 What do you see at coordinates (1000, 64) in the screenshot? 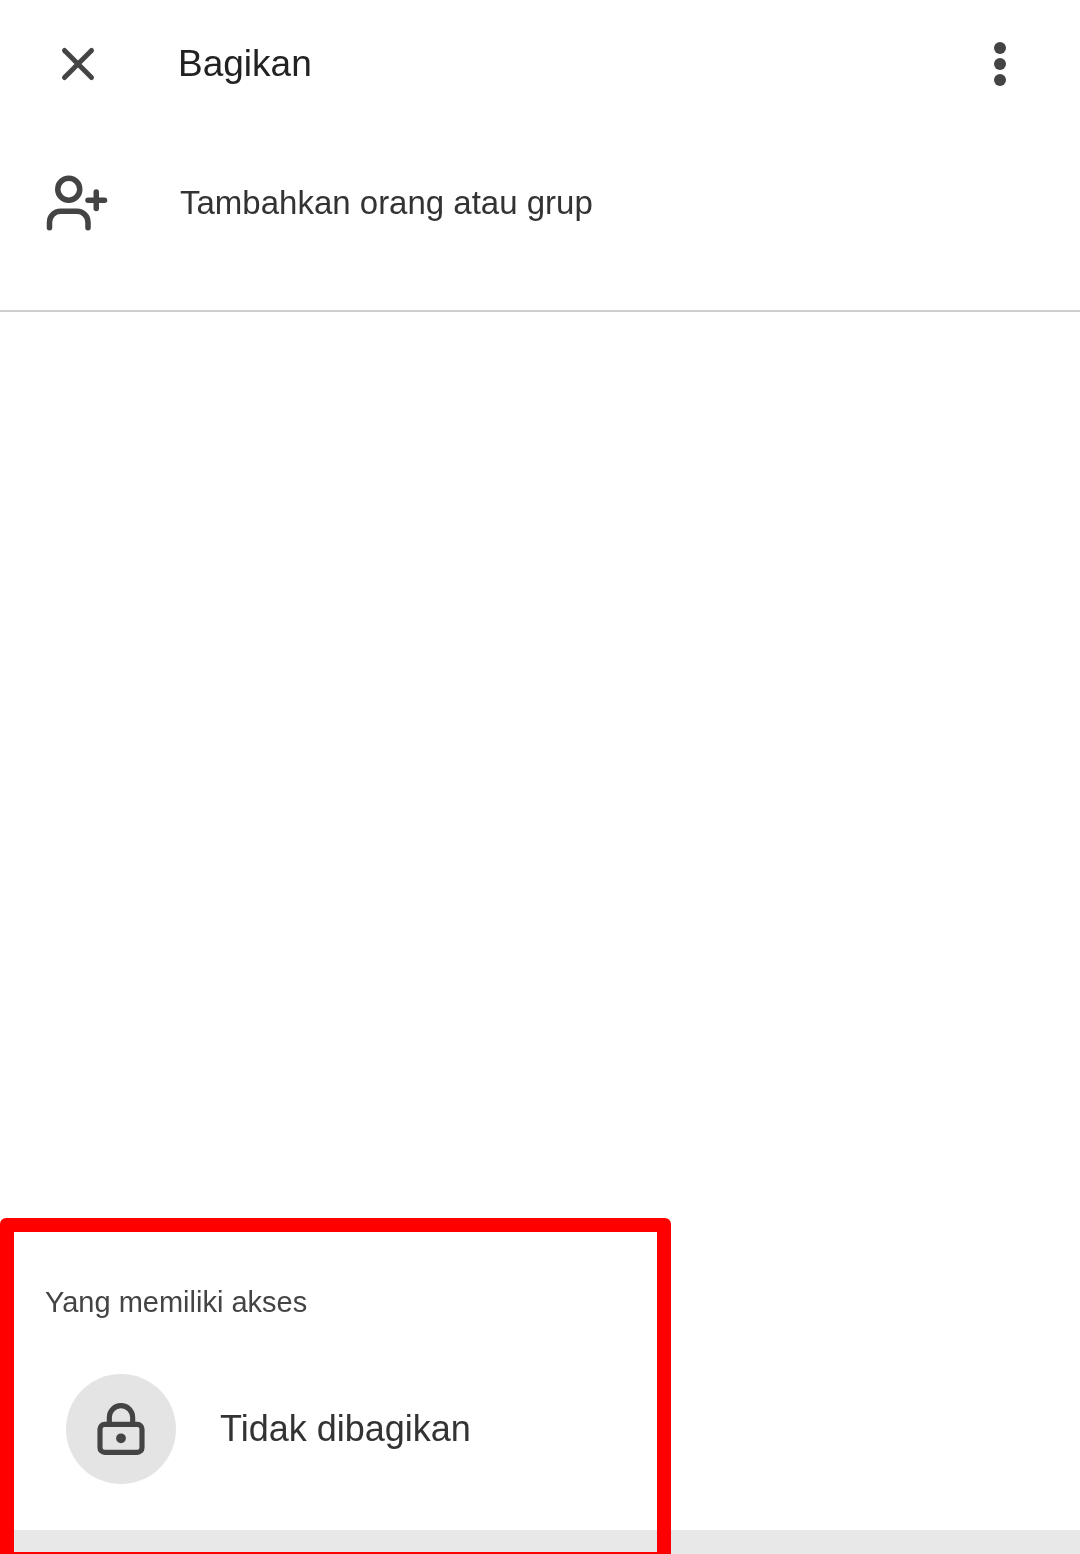
I see `more-options-icon` at bounding box center [1000, 64].